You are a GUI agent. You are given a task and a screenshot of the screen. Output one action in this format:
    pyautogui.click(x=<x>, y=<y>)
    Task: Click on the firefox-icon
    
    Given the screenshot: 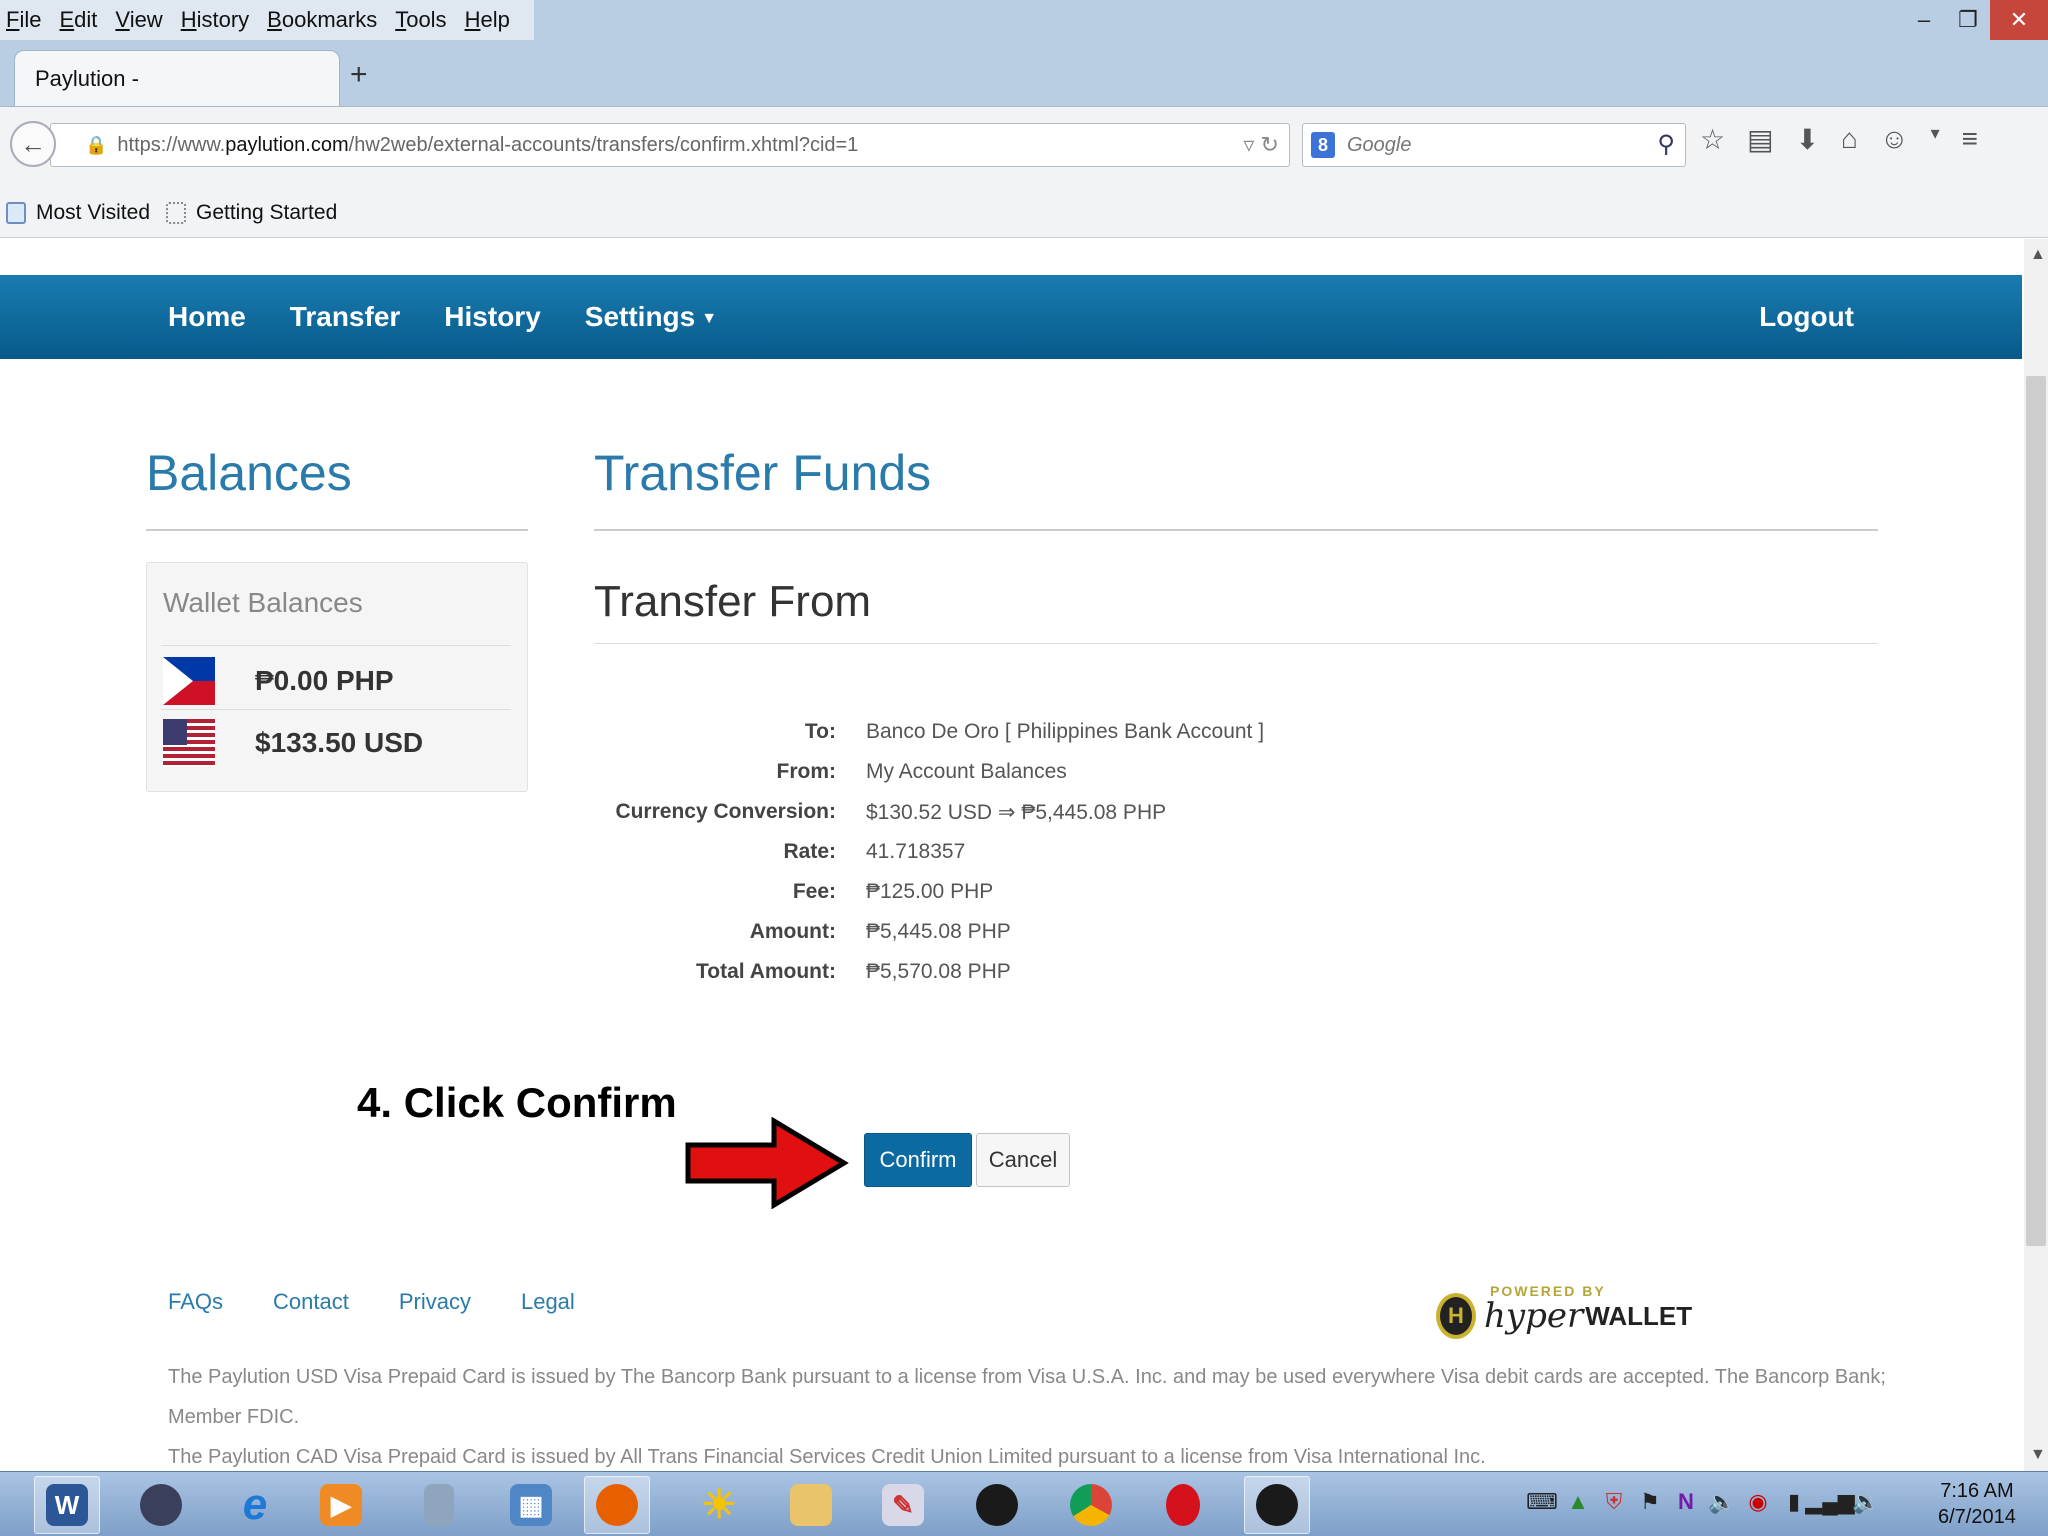 What is the action you would take?
    pyautogui.click(x=617, y=1505)
    